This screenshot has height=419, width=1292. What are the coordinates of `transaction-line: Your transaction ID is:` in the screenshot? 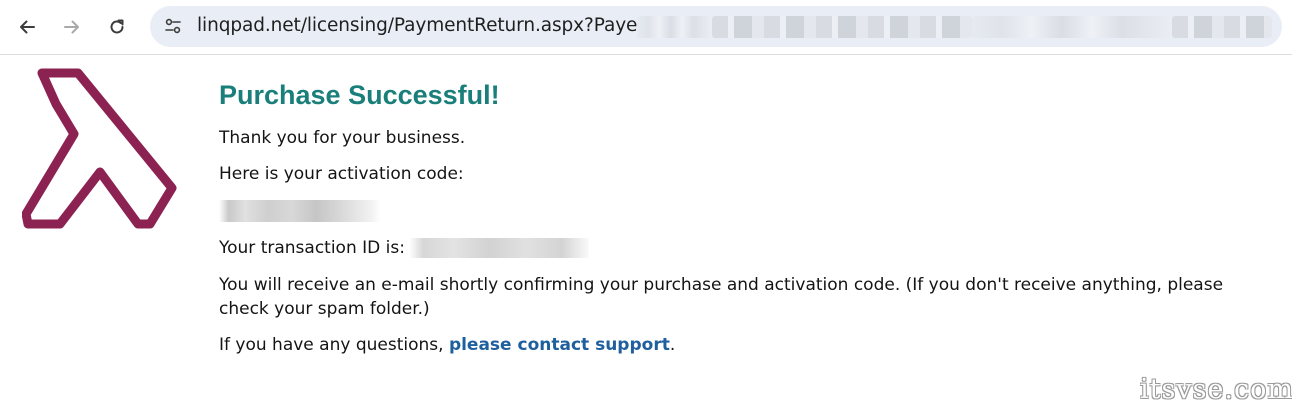 It's located at (724, 248).